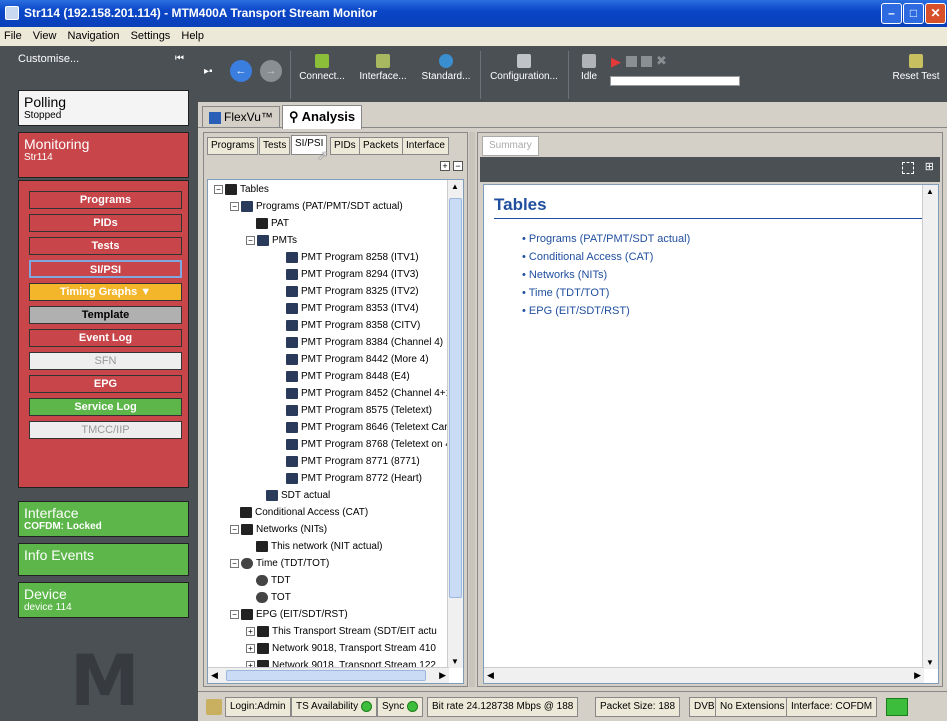 The height and width of the screenshot is (721, 947). I want to click on tree-node-epg: − EPG (EIT/SDT/RST), so click(289, 615).